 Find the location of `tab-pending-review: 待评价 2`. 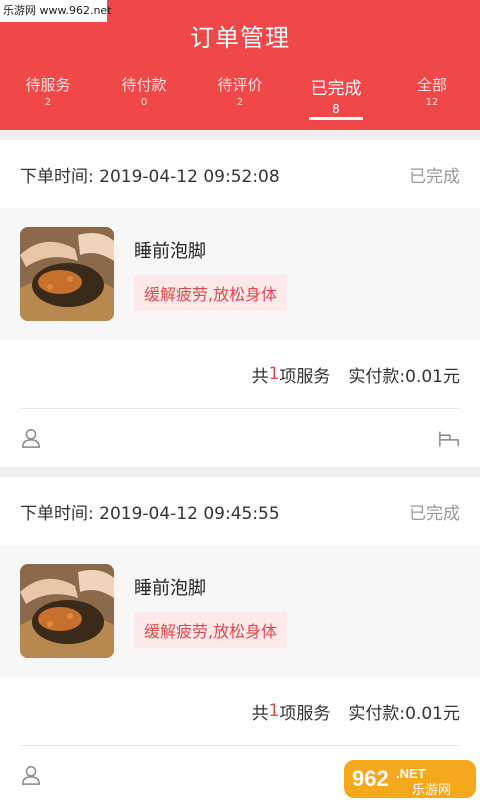

tab-pending-review: 待评价 2 is located at coordinates (240, 100).